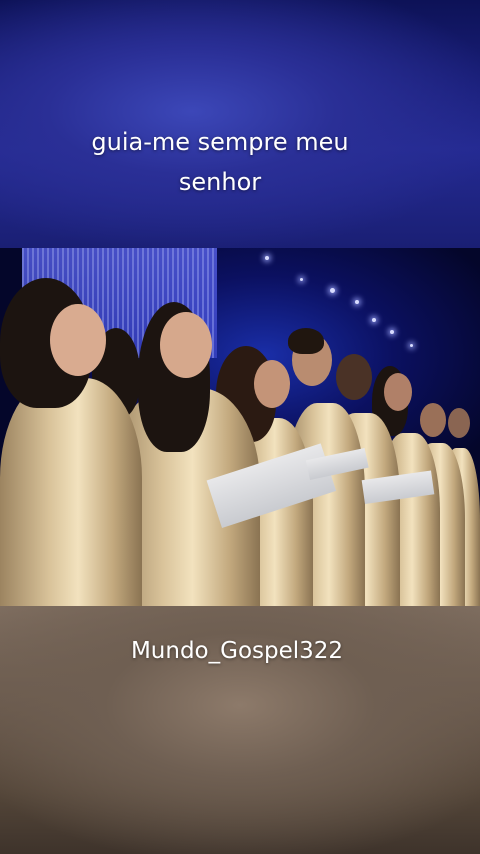  What do you see at coordinates (237, 651) in the screenshot?
I see `channel-watermark: Mundo_Gospel322` at bounding box center [237, 651].